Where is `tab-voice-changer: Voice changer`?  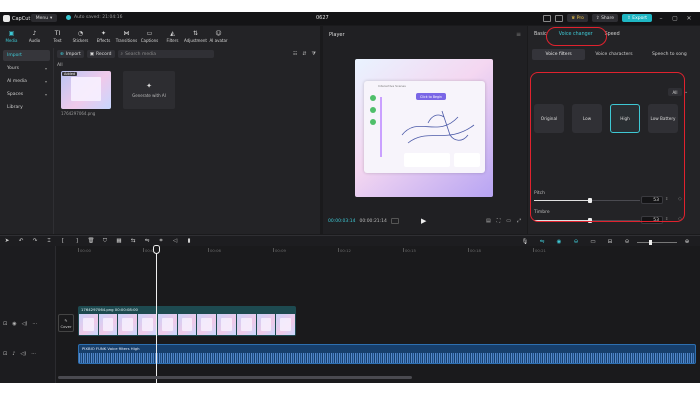
tab-voice-changer: Voice changer is located at coordinates (576, 34).